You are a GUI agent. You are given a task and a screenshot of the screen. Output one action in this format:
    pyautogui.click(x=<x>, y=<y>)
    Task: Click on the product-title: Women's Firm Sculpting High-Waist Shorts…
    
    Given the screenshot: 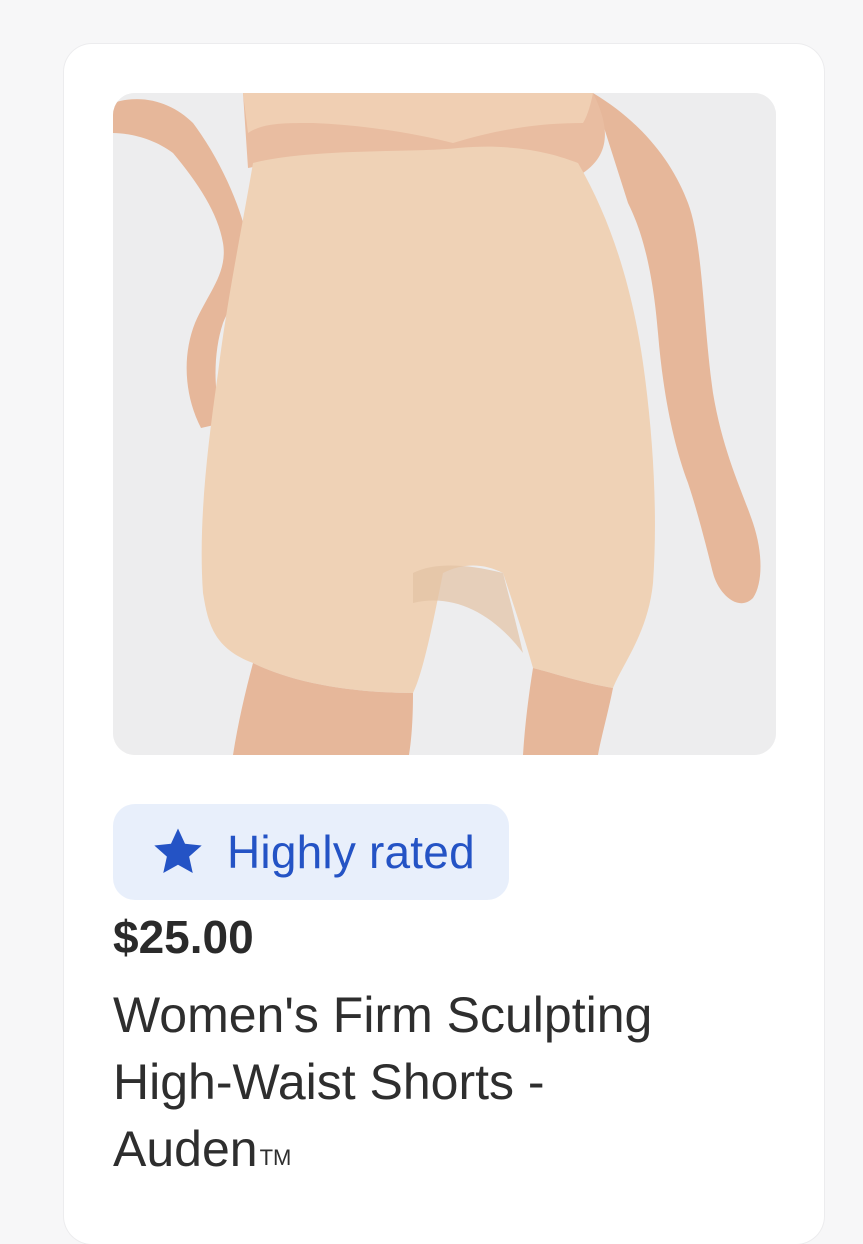 What is the action you would take?
    pyautogui.click(x=453, y=1082)
    